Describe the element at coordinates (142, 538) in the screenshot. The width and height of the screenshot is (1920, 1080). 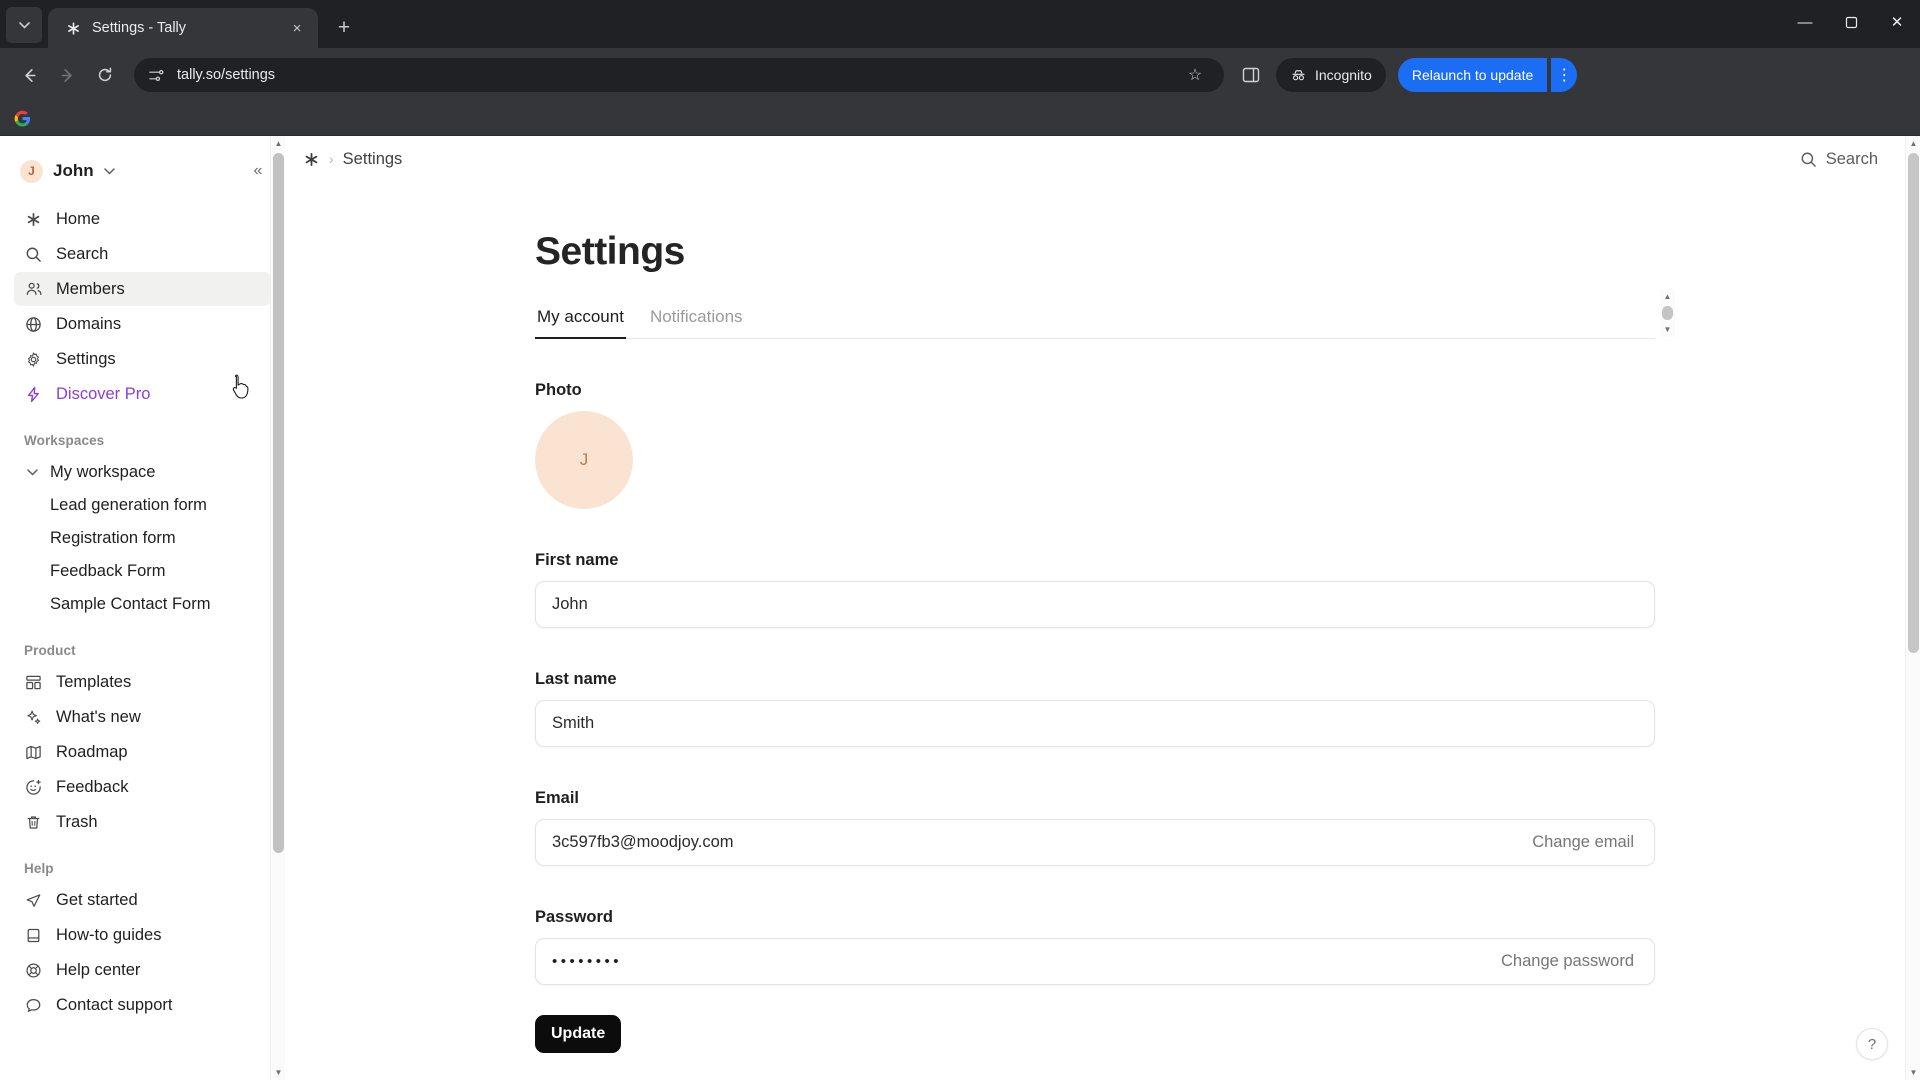
I see `sidebar-item-registration-form: Registration form` at that location.